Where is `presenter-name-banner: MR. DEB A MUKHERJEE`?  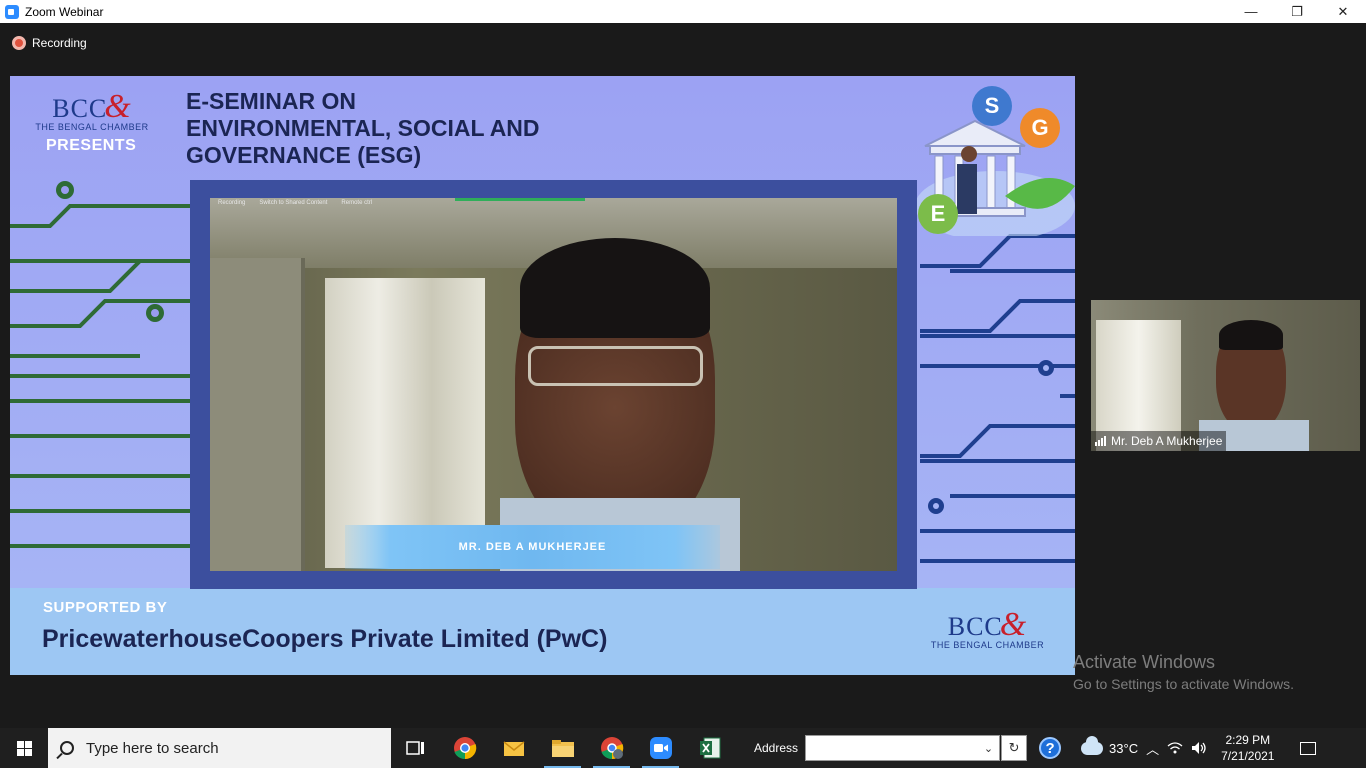
presenter-name-banner: MR. DEB A MUKHERJEE is located at coordinates (532, 547).